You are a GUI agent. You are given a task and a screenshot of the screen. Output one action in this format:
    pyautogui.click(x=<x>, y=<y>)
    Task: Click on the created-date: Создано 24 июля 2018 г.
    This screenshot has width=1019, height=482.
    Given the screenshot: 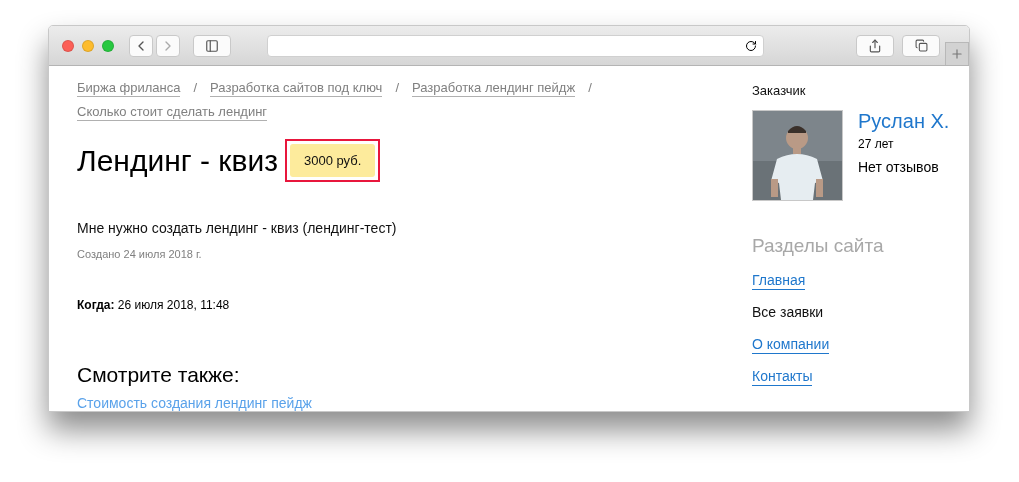 What is the action you would take?
    pyautogui.click(x=140, y=254)
    